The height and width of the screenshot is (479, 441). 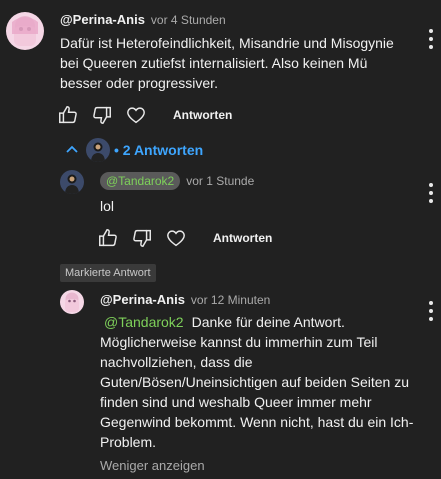 What do you see at coordinates (176, 362) in the screenshot?
I see `reply2-line: nachvollziehen, dass die` at bounding box center [176, 362].